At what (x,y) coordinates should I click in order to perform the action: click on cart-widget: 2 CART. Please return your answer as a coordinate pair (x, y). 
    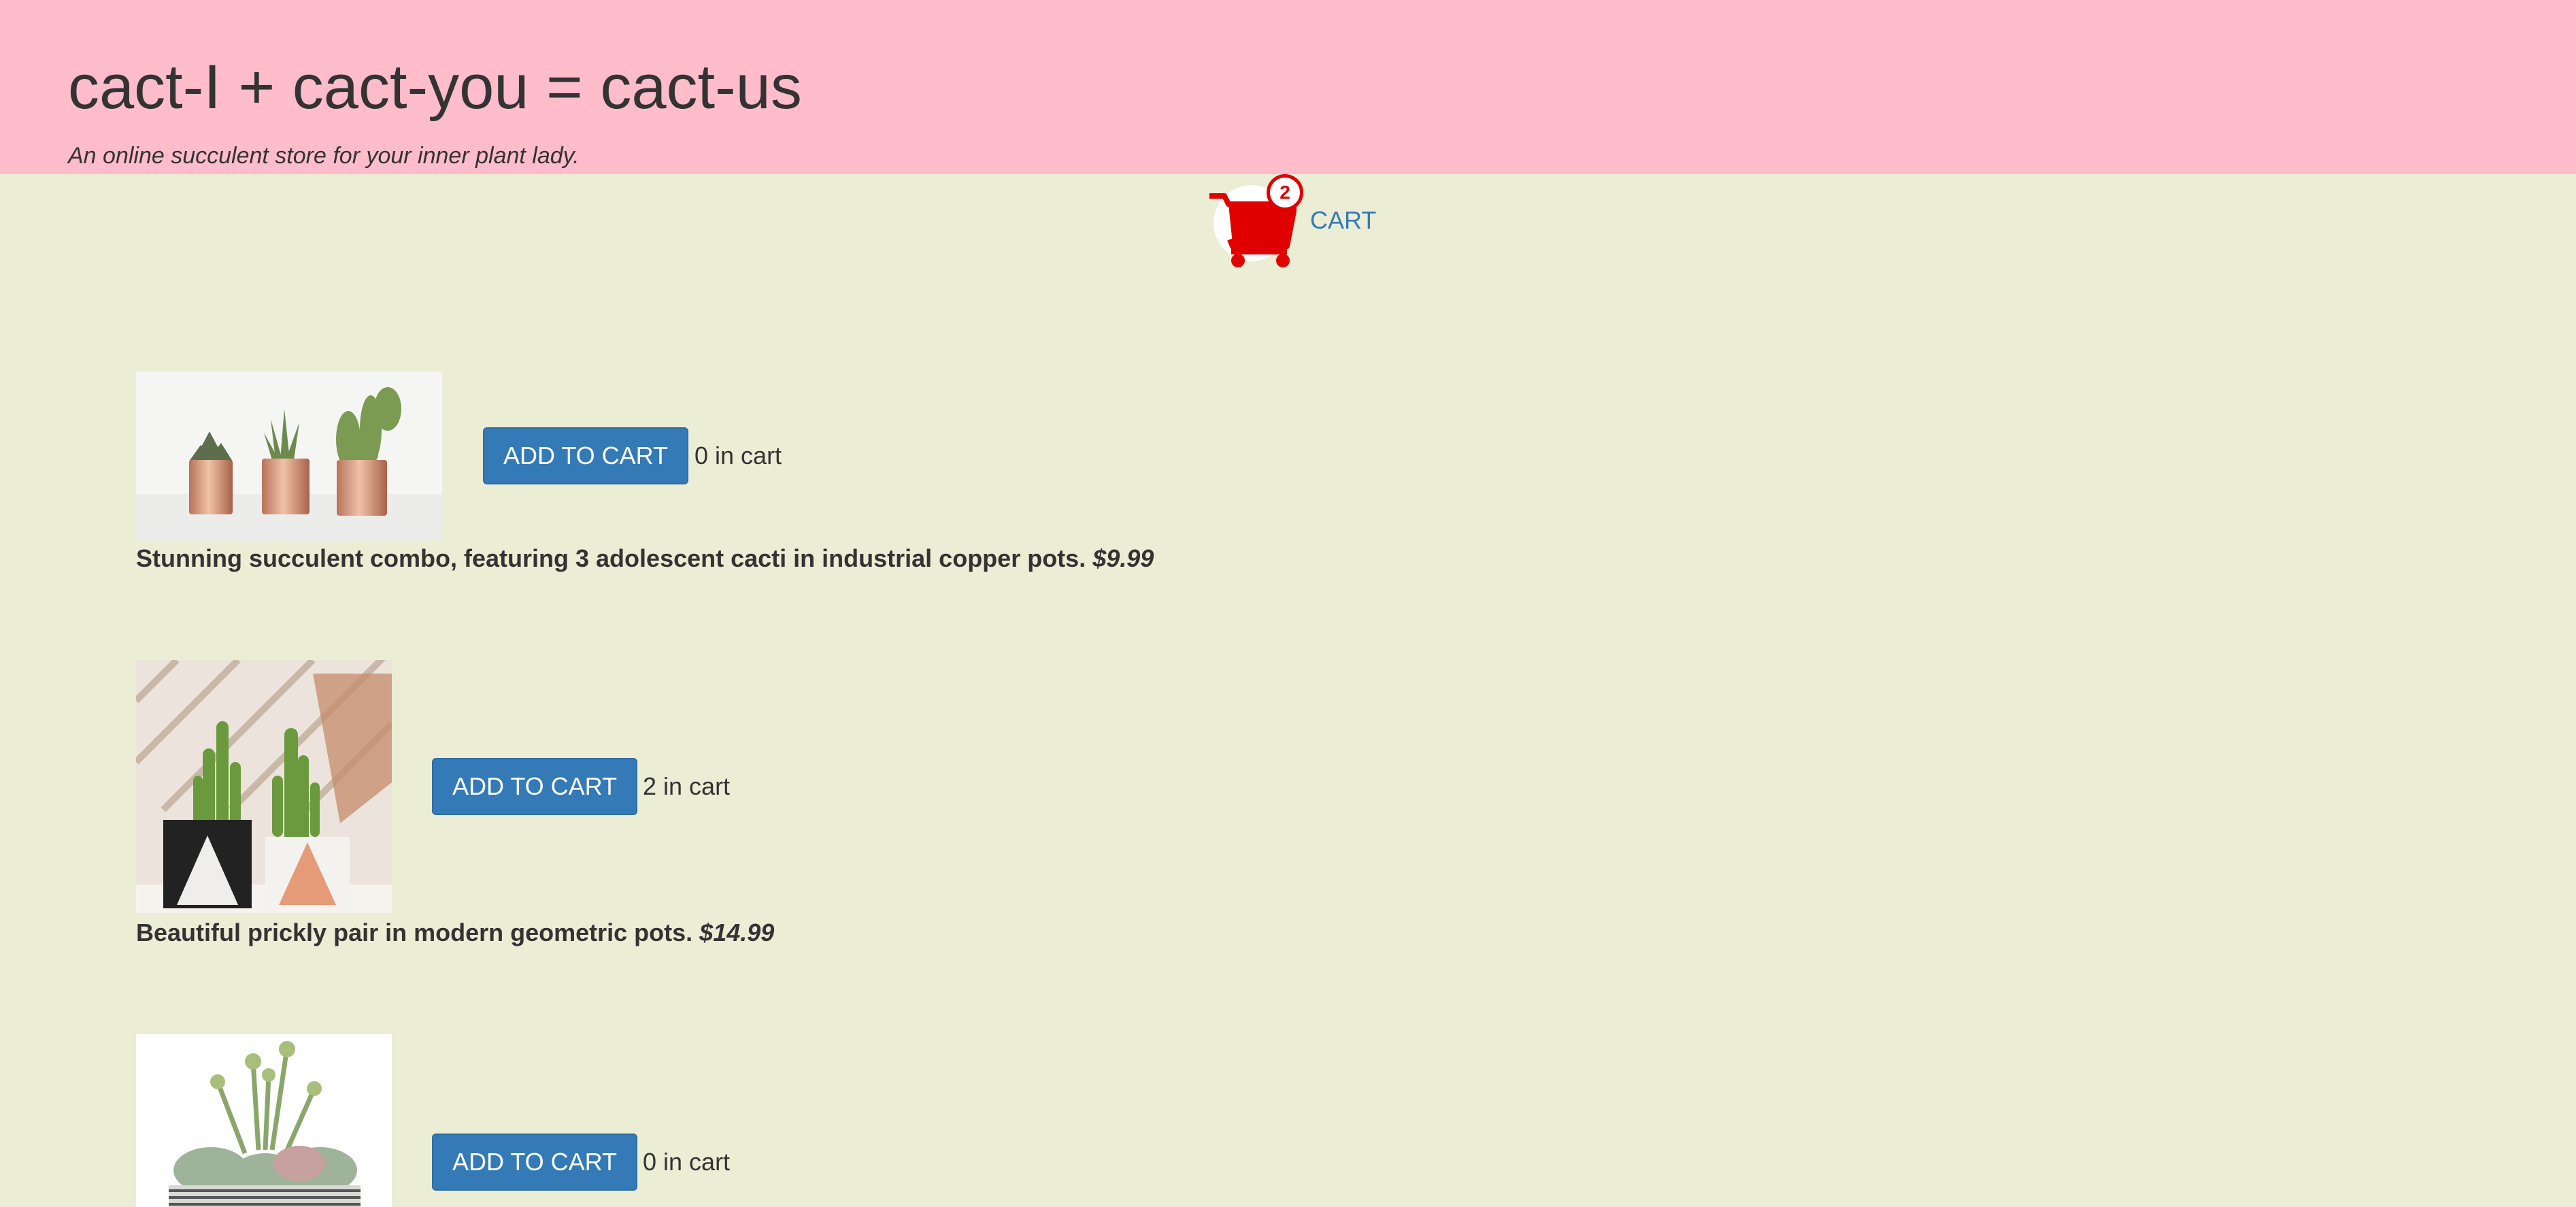
    Looking at the image, I should click on (1296, 221).